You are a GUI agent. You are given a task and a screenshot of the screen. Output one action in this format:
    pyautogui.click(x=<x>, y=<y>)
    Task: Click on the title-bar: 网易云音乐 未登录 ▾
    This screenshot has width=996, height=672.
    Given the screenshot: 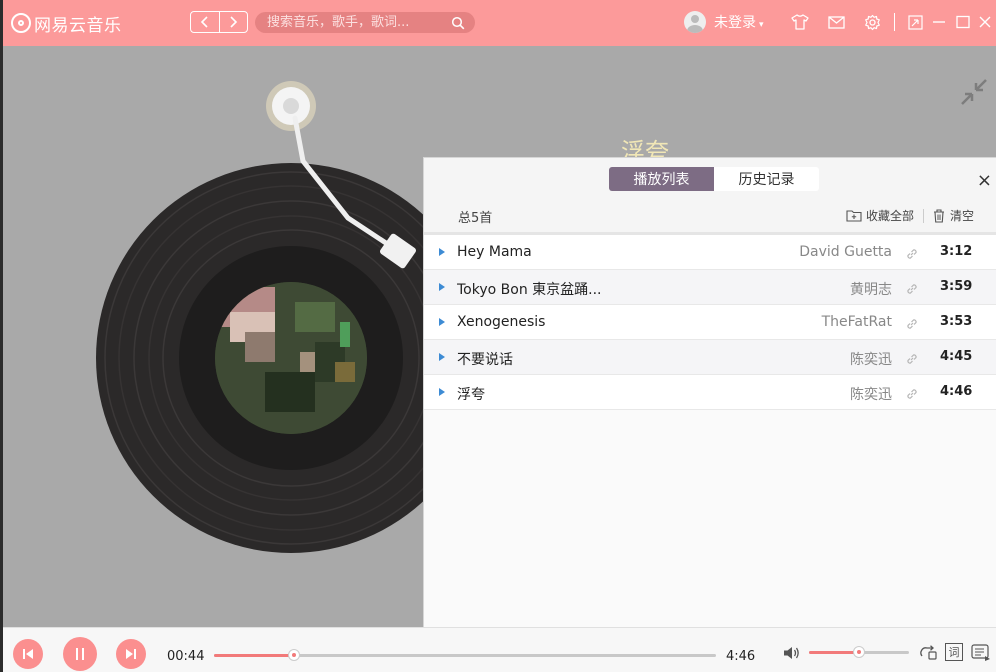 What is the action you would take?
    pyautogui.click(x=499, y=23)
    